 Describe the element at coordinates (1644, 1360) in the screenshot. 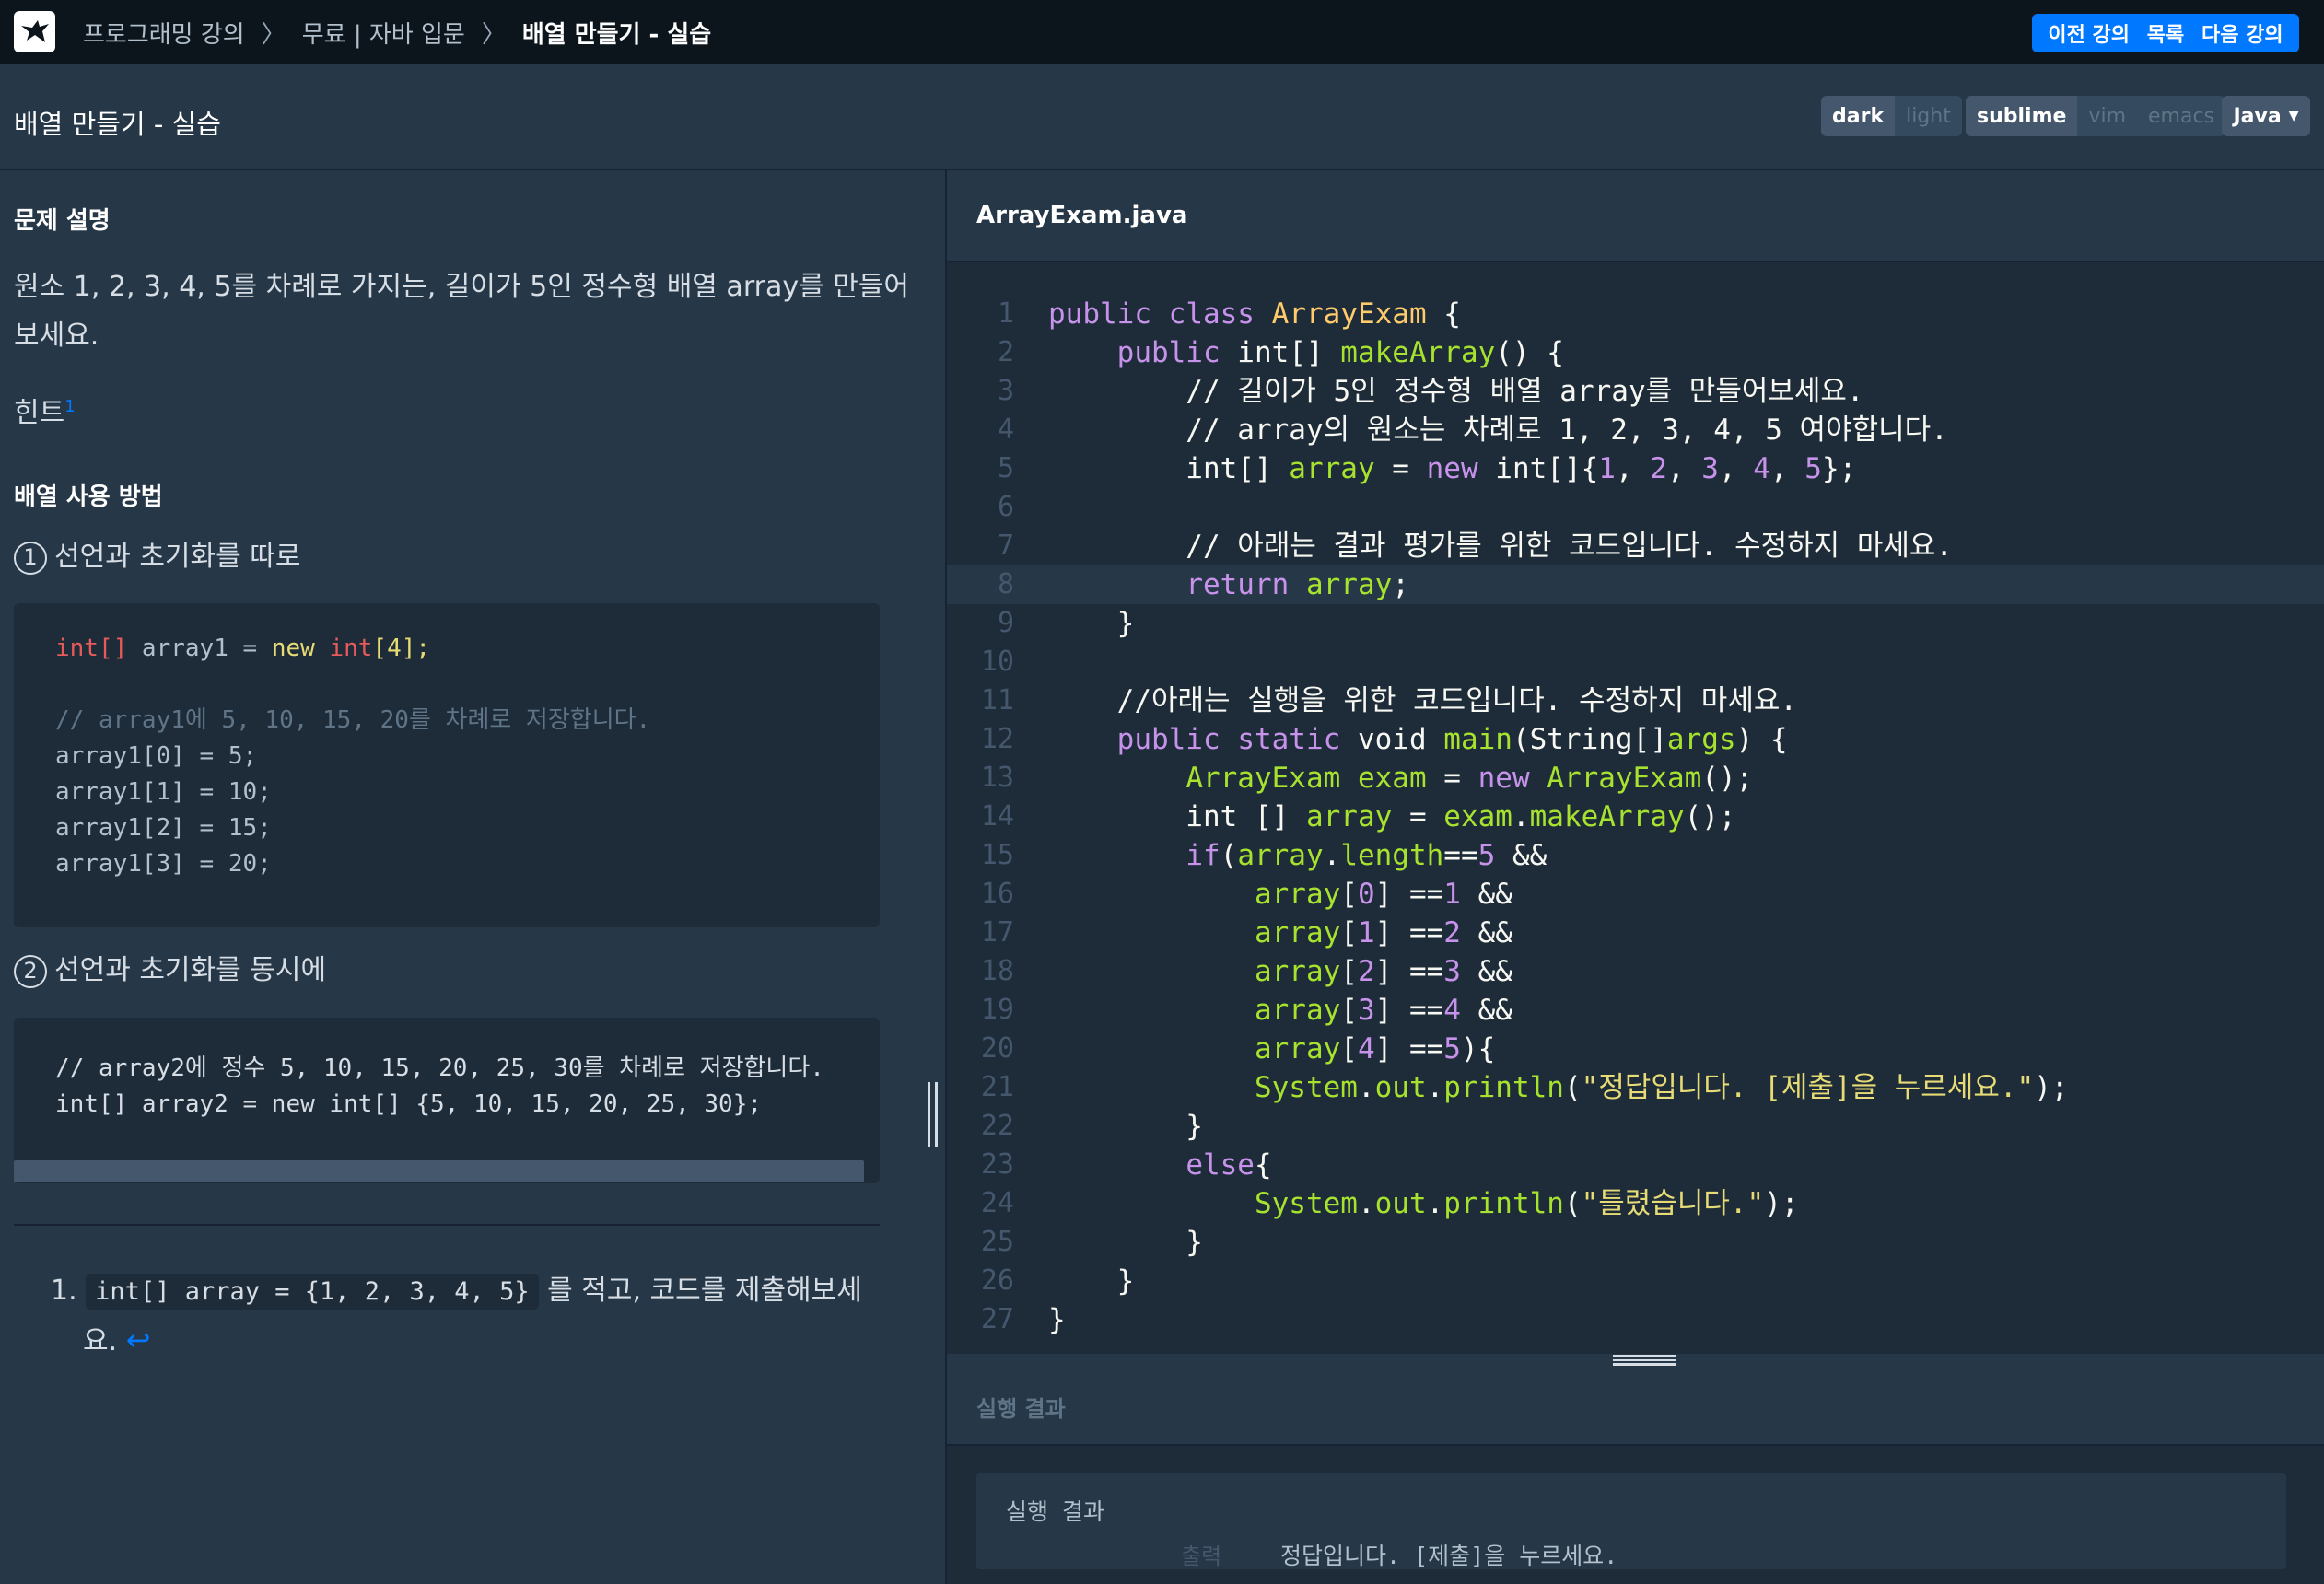

I see `drag-grip-icon` at that location.